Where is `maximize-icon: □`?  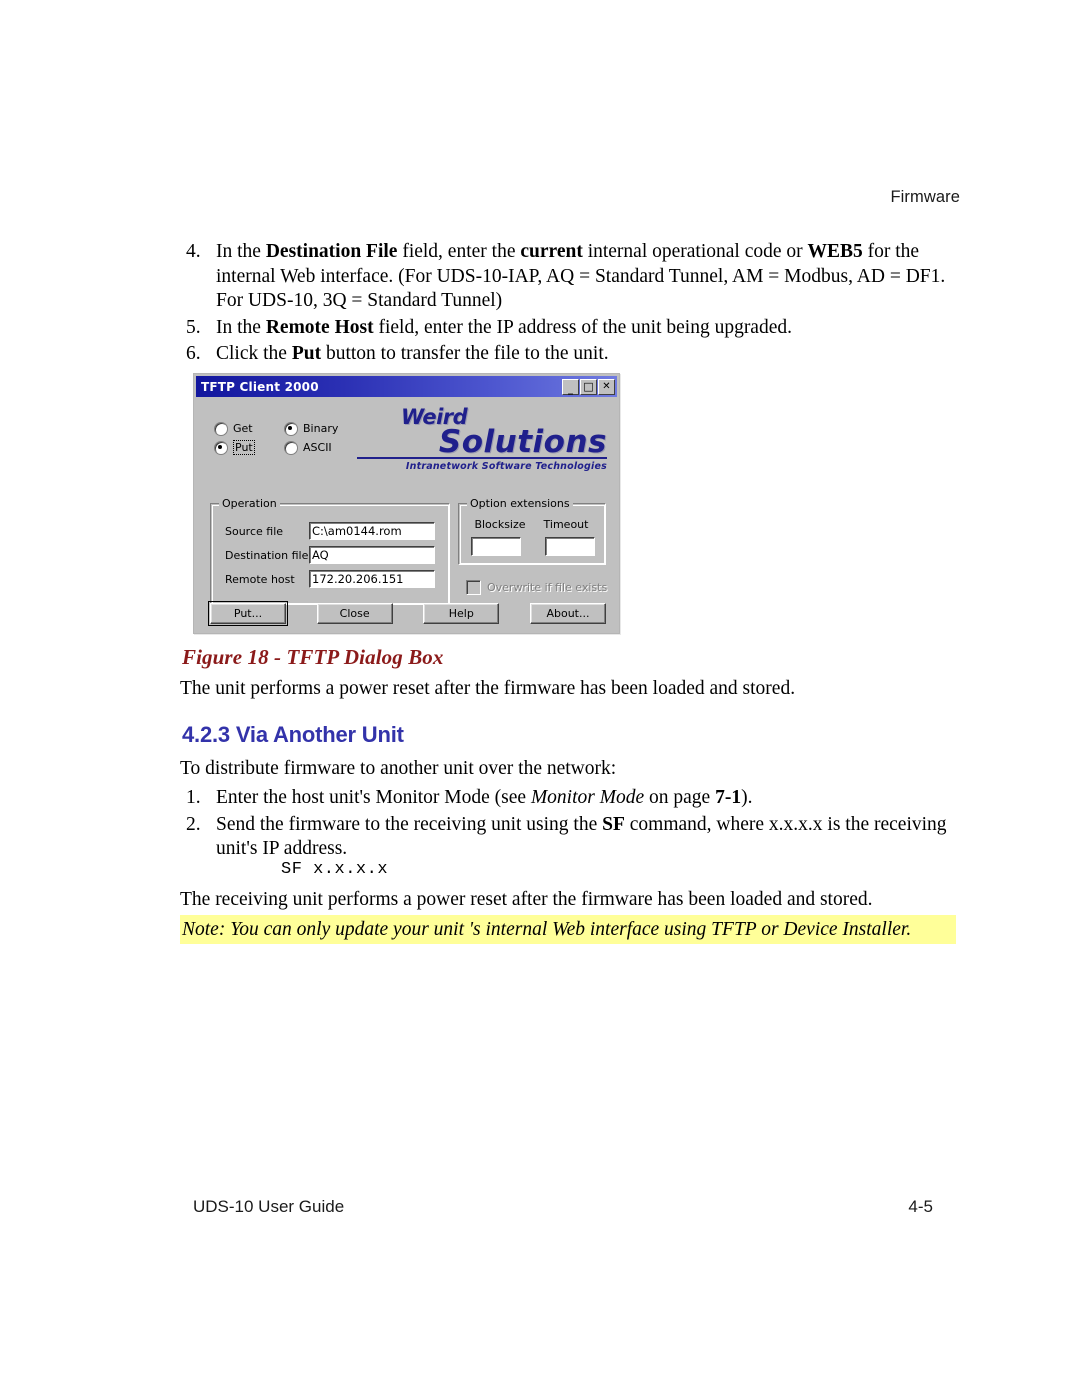
maximize-icon: □ is located at coordinates (588, 386).